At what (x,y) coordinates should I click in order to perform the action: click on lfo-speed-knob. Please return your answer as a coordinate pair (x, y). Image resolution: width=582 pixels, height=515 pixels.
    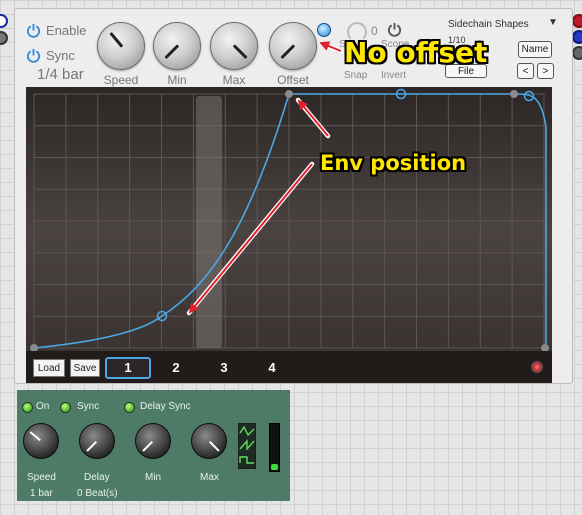
    Looking at the image, I should click on (41, 441).